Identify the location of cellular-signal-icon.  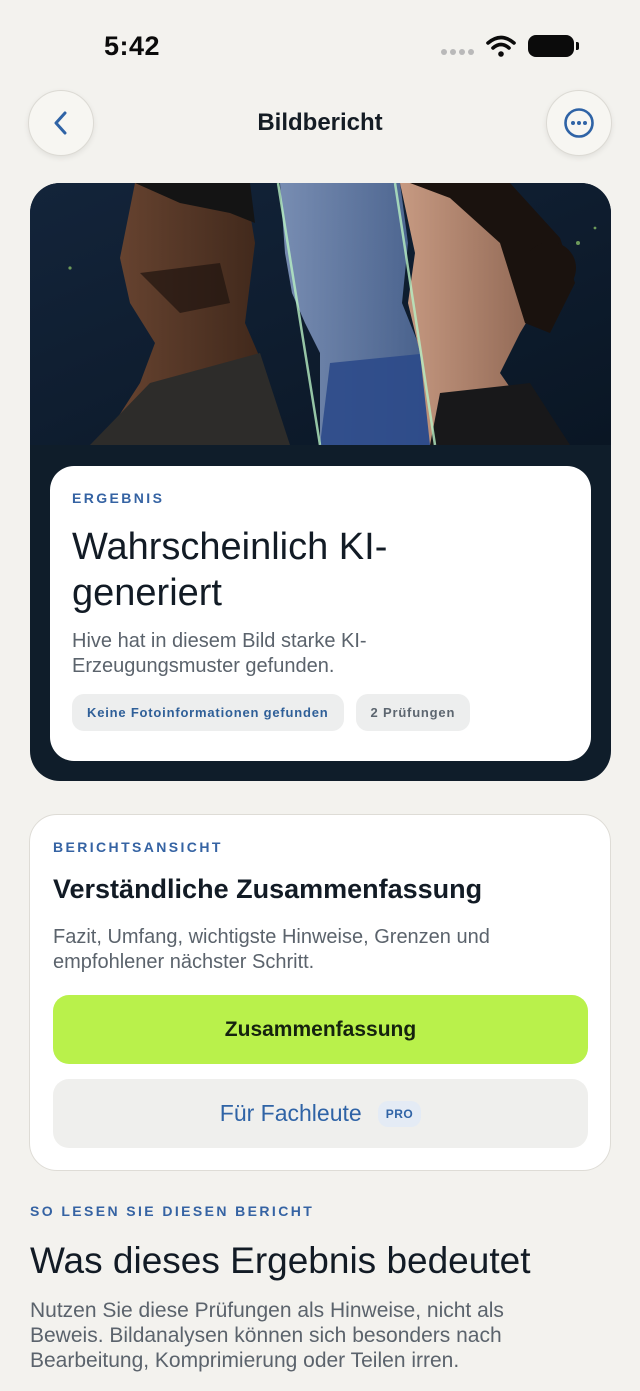
(457, 52).